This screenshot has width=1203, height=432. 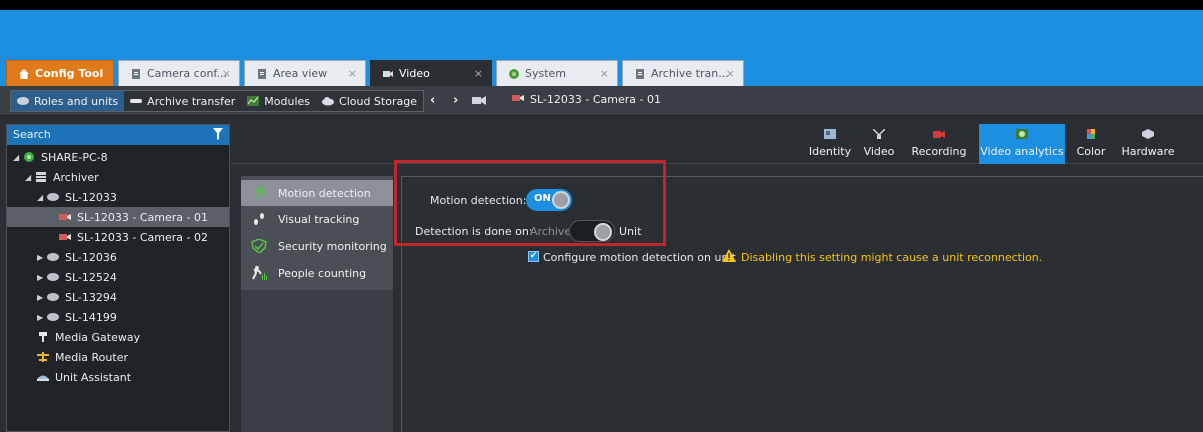 I want to click on recording-tab: Recording, so click(x=939, y=144).